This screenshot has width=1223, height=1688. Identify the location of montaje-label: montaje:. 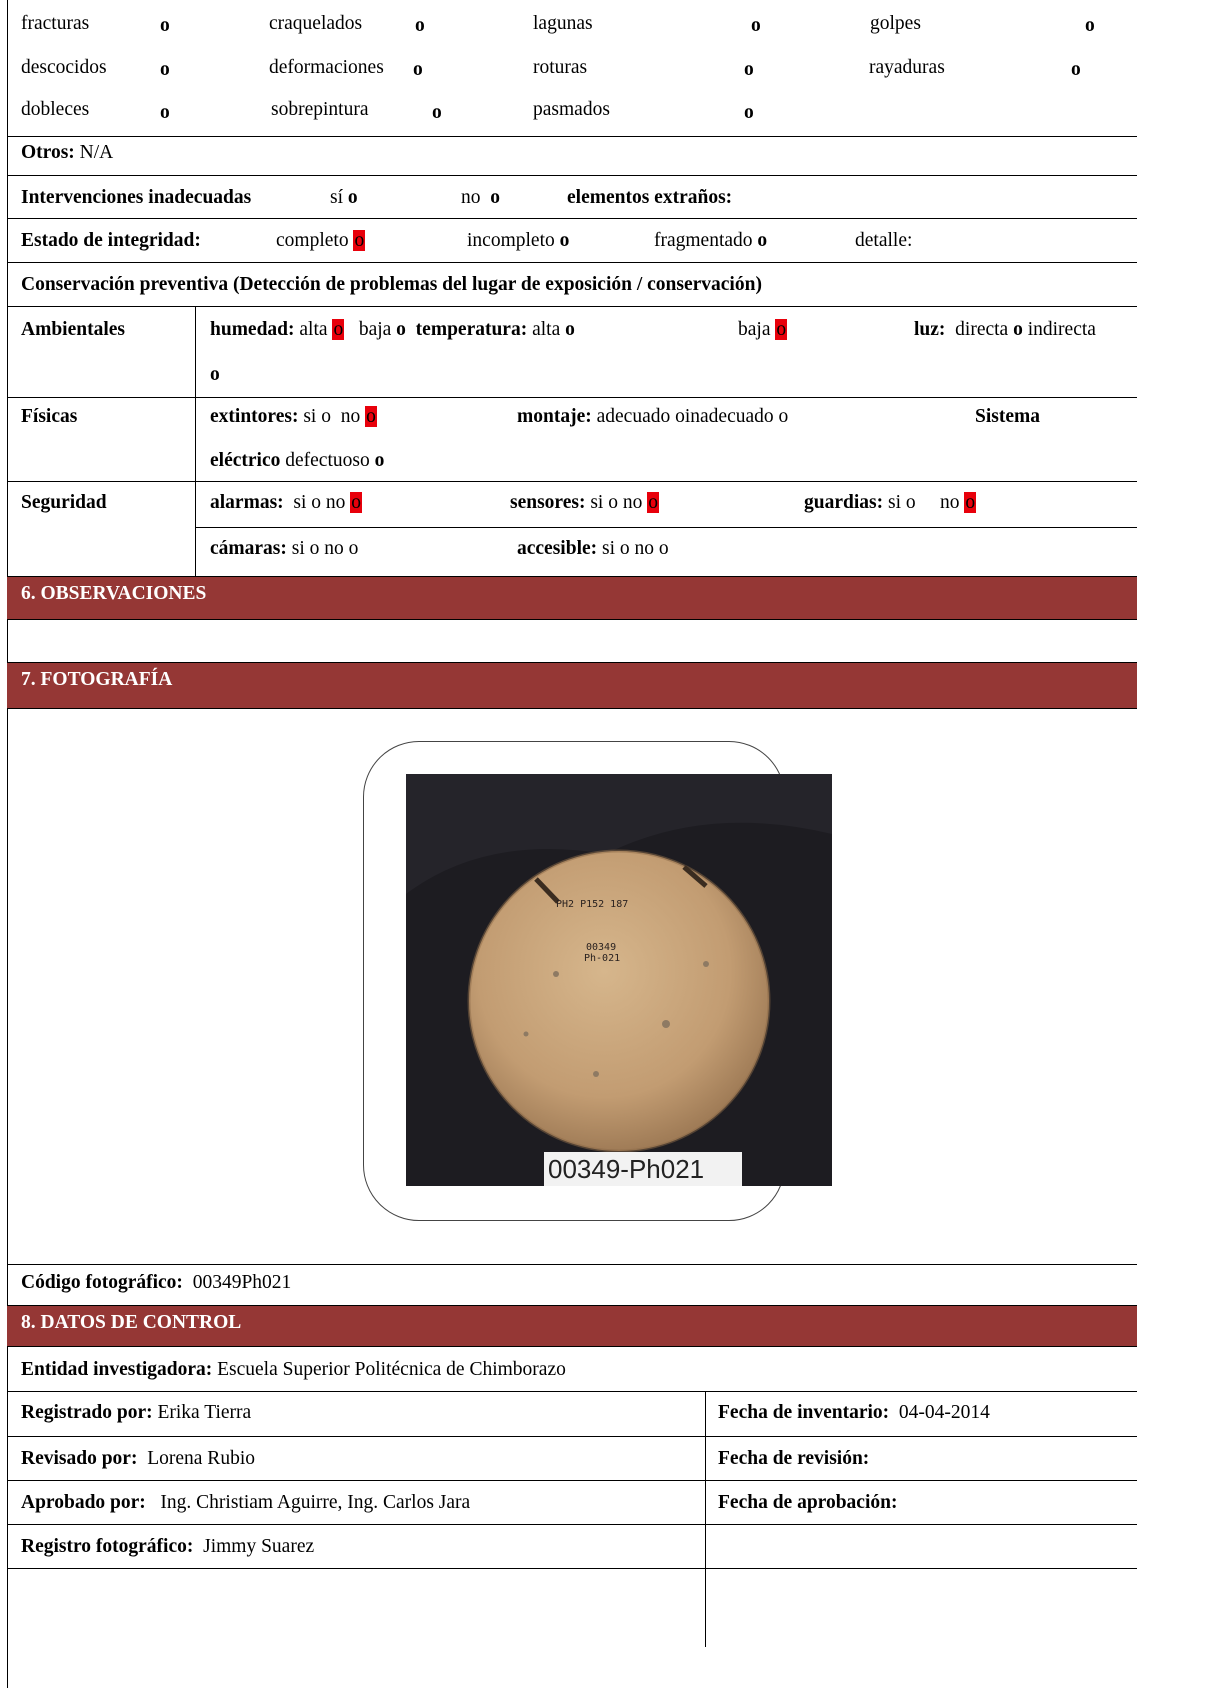
(554, 416).